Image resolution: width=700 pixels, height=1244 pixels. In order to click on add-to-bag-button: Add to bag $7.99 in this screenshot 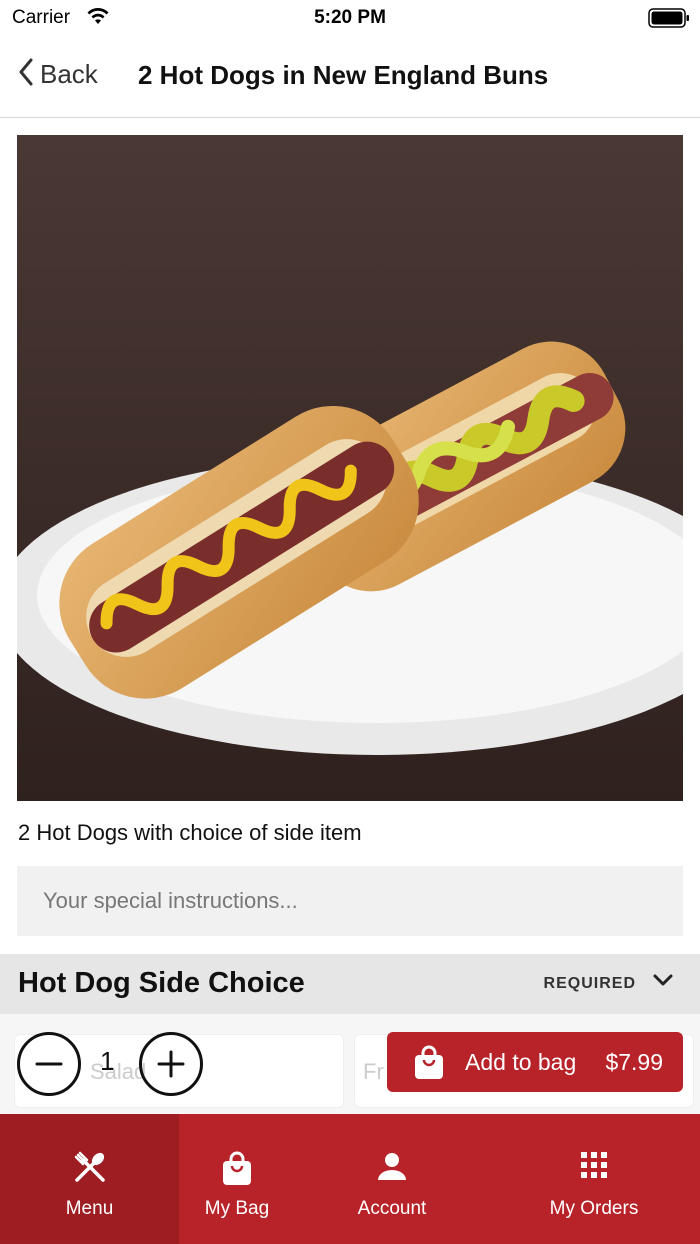, I will do `click(535, 1062)`.